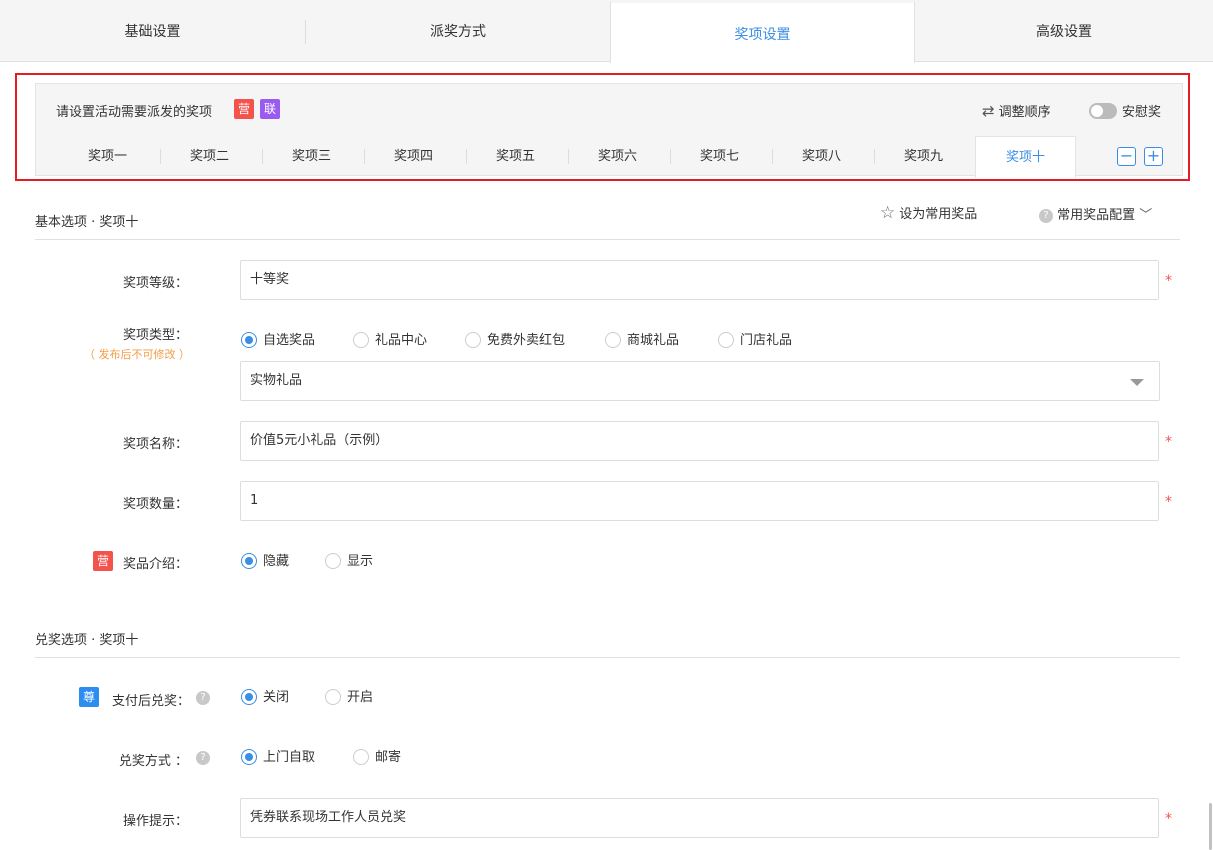  I want to click on type-radio-gift-center: 礼品中心, so click(390, 341).